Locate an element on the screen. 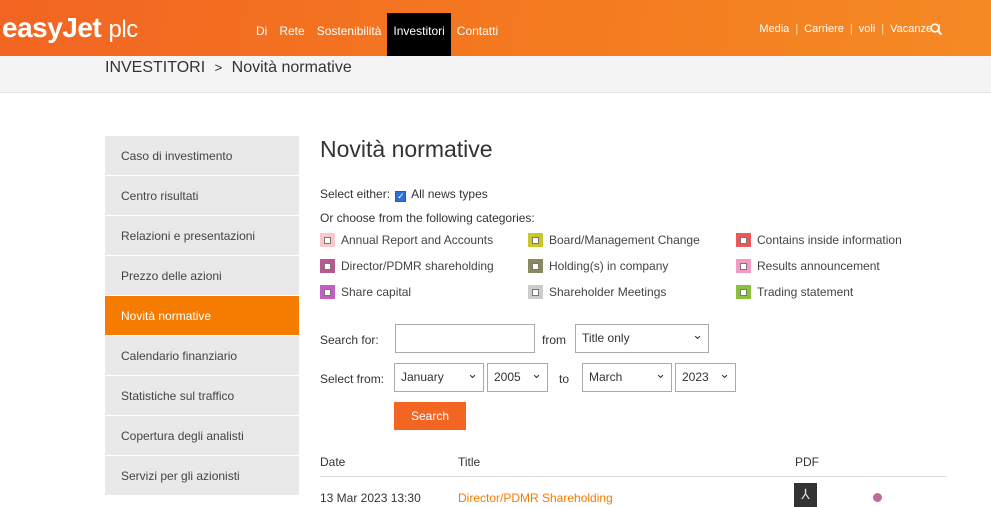 This screenshot has height=507, width=991. sidebar-item: Caso di investimento is located at coordinates (202, 156).